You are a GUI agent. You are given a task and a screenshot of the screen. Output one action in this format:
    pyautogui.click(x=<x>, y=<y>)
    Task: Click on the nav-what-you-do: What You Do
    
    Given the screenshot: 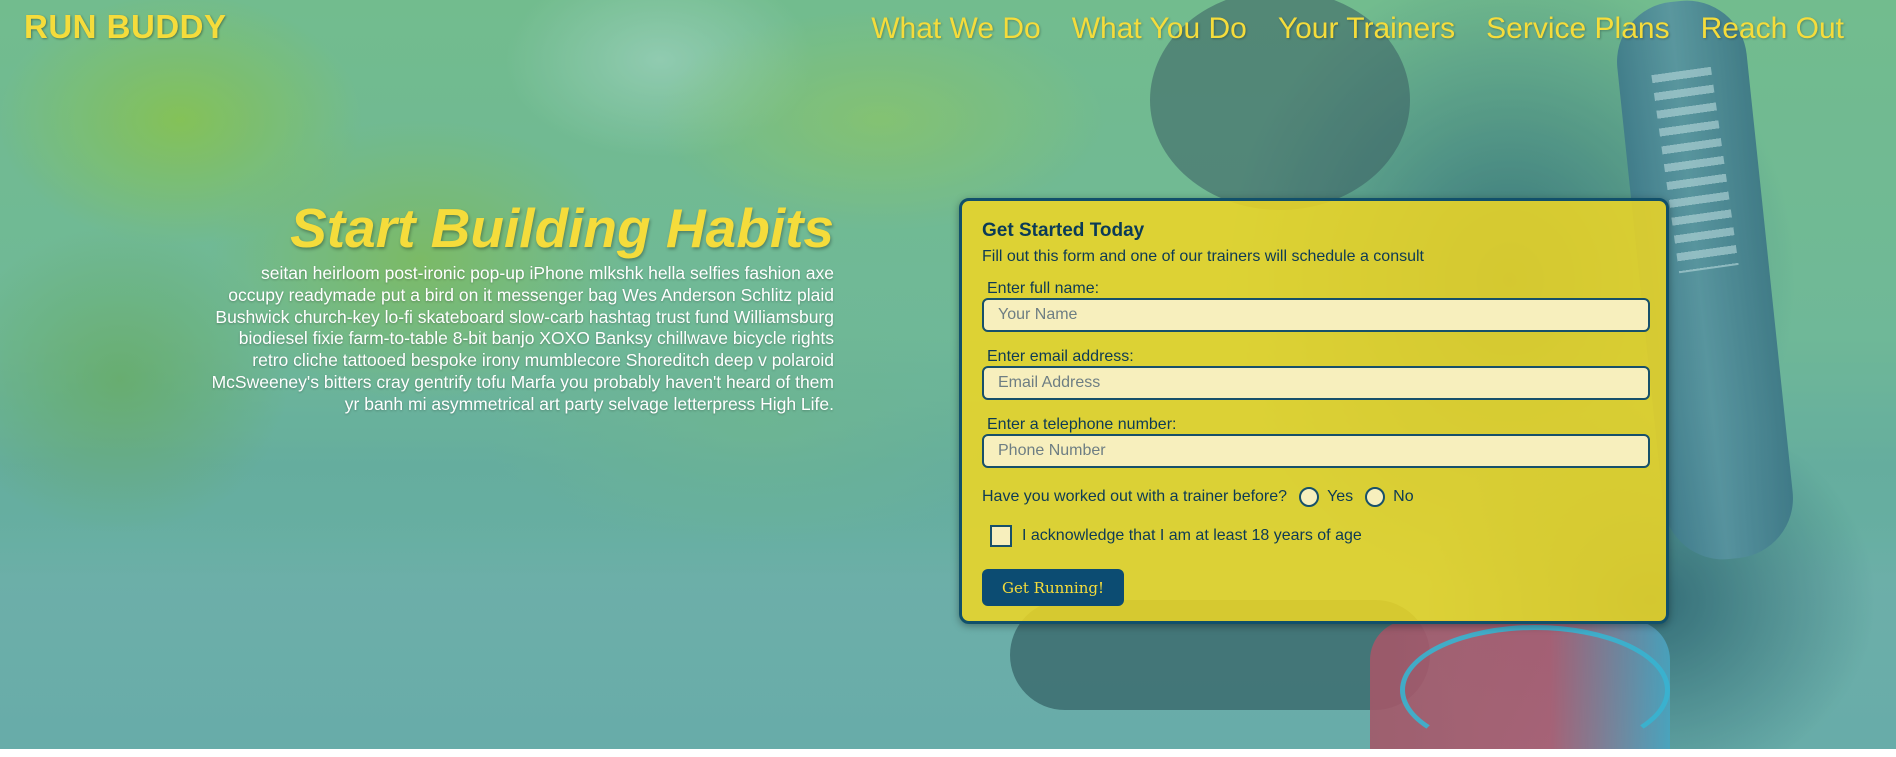 What is the action you would take?
    pyautogui.click(x=1159, y=29)
    